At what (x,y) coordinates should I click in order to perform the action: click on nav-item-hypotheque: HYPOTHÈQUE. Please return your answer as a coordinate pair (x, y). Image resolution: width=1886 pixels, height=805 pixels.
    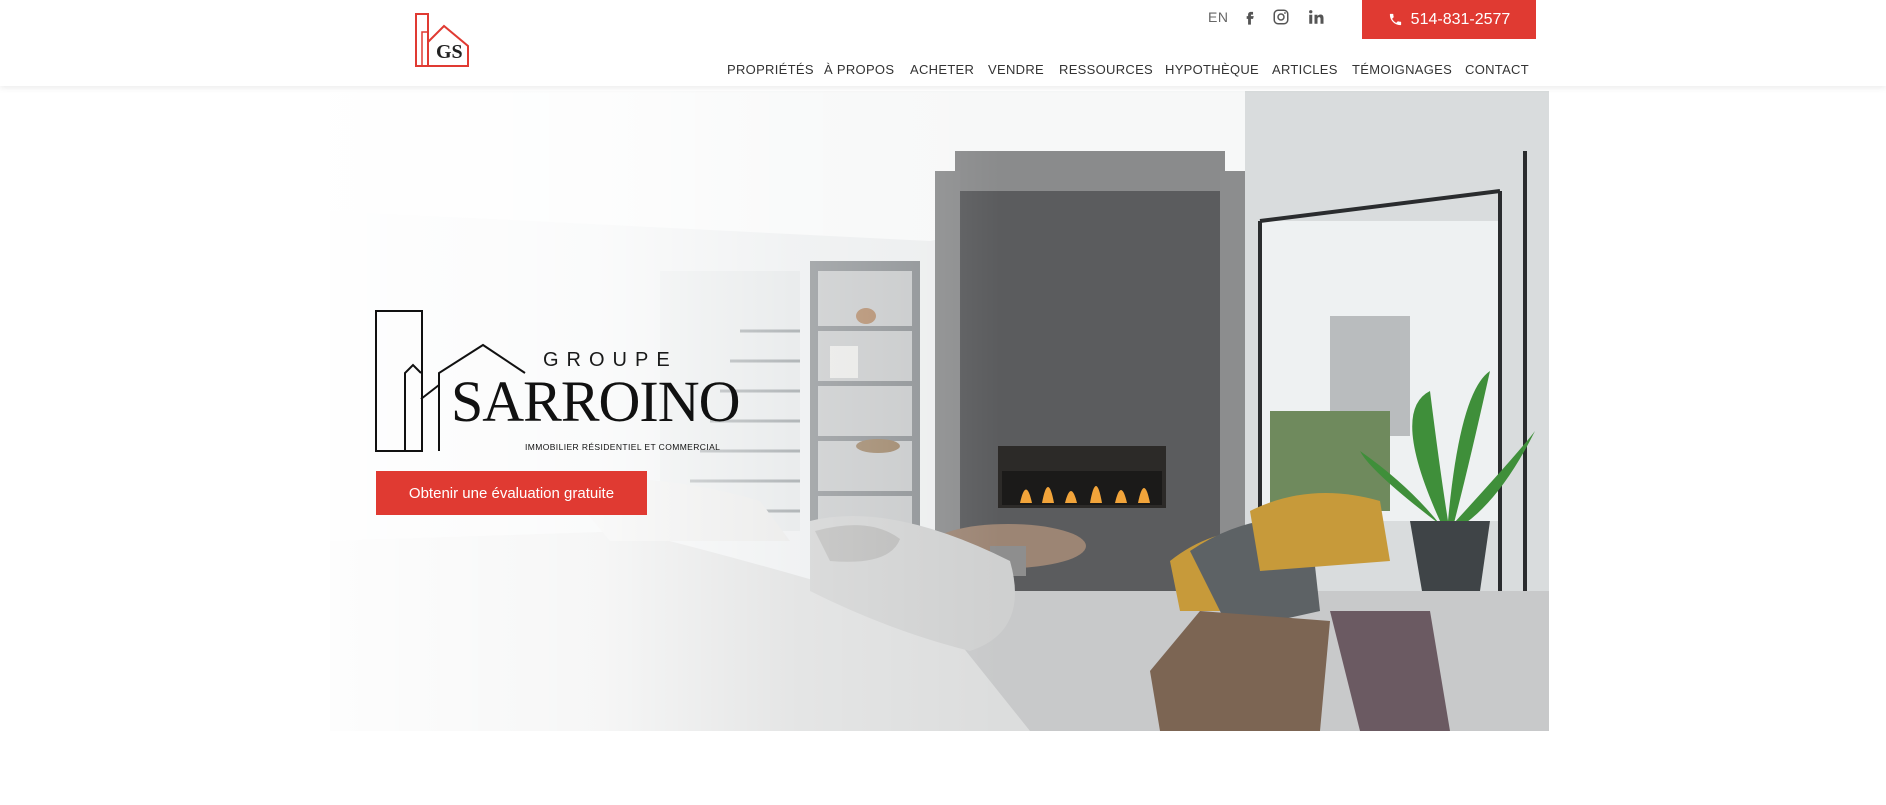
    Looking at the image, I should click on (1212, 69).